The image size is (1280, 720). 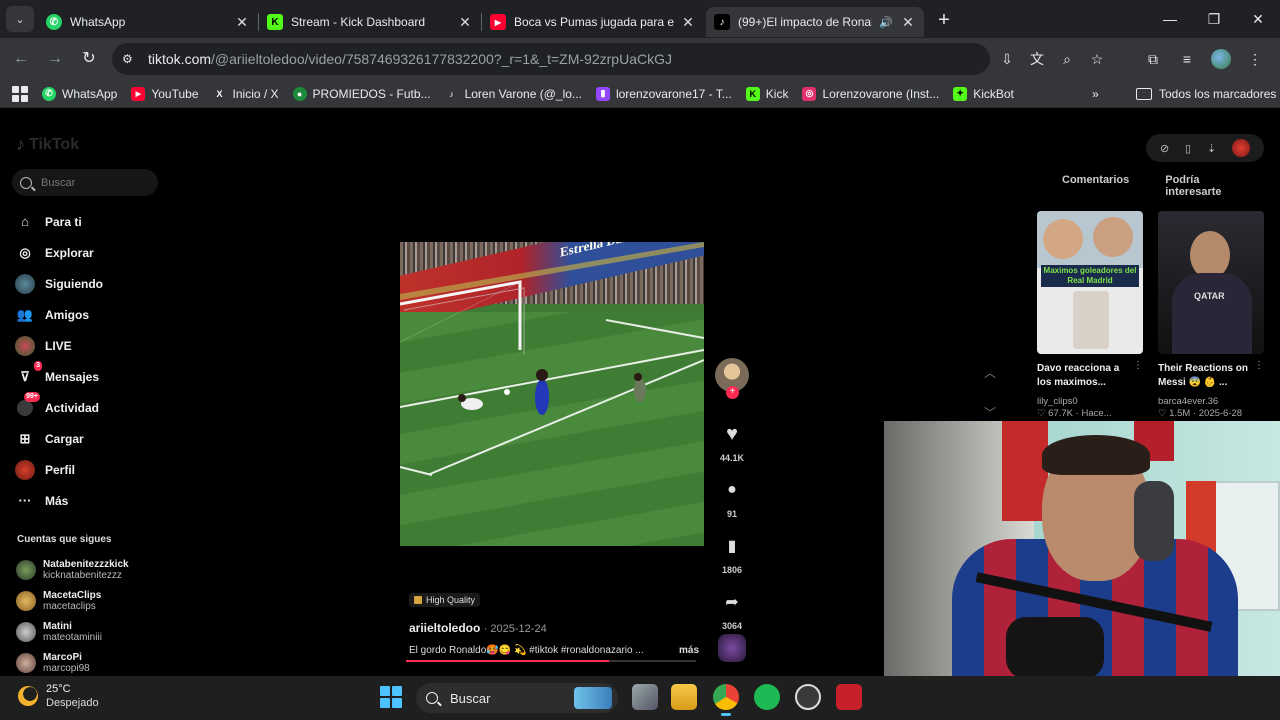 What do you see at coordinates (1007, 59) in the screenshot?
I see `install-app-icon: ⇩` at bounding box center [1007, 59].